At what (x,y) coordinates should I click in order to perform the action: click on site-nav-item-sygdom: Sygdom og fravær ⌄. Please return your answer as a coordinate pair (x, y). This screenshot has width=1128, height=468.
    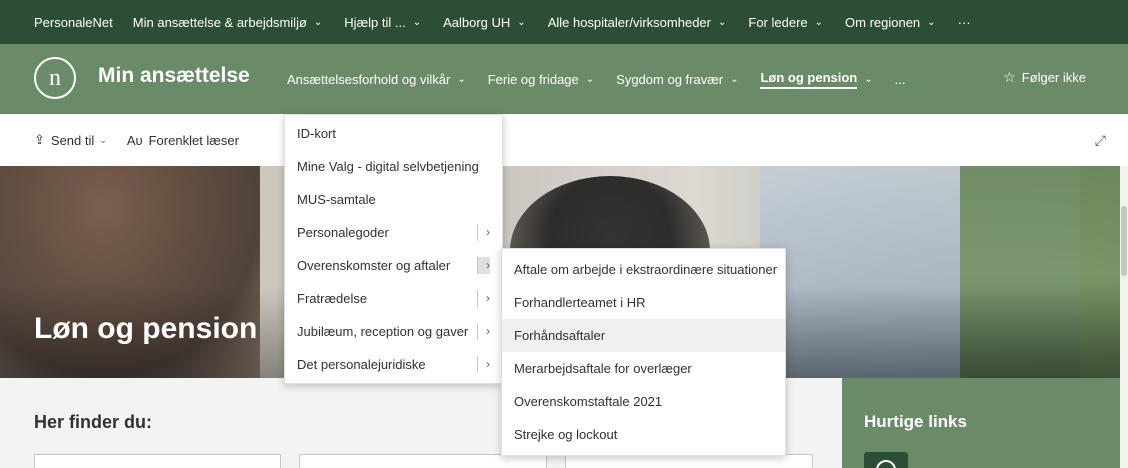
    Looking at the image, I should click on (677, 79).